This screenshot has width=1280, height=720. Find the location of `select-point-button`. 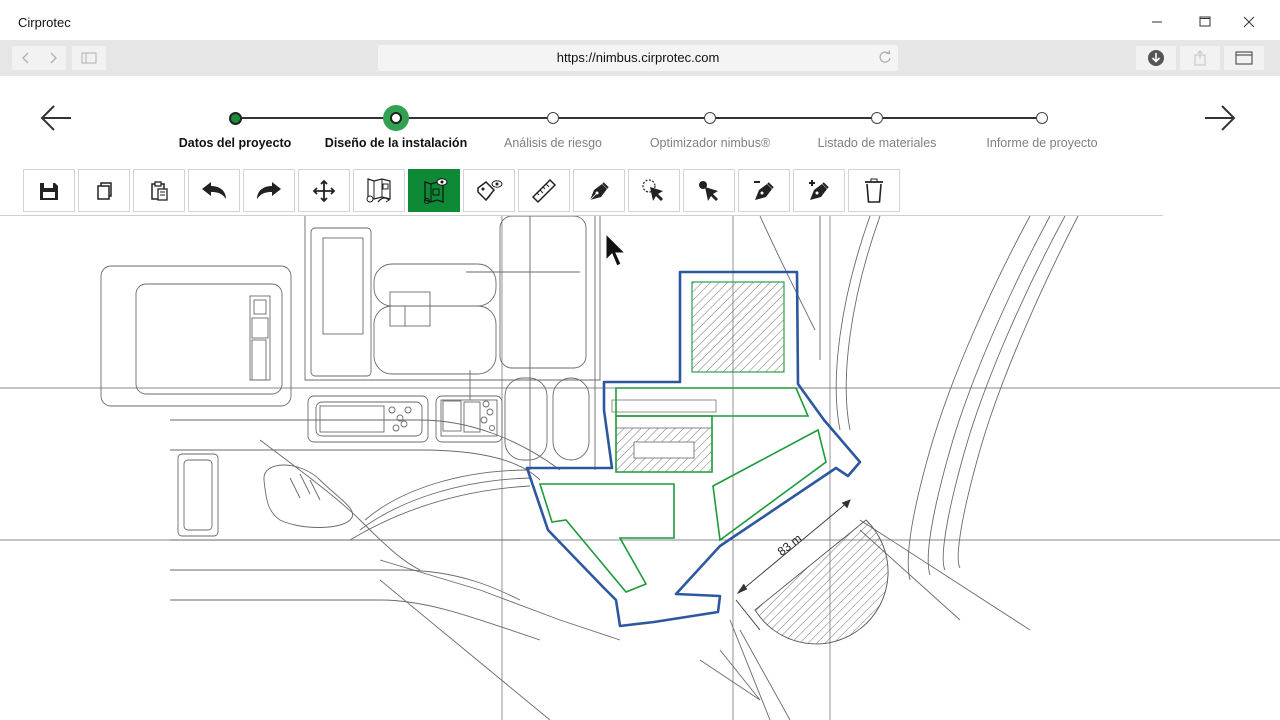

select-point-button is located at coordinates (709, 190).